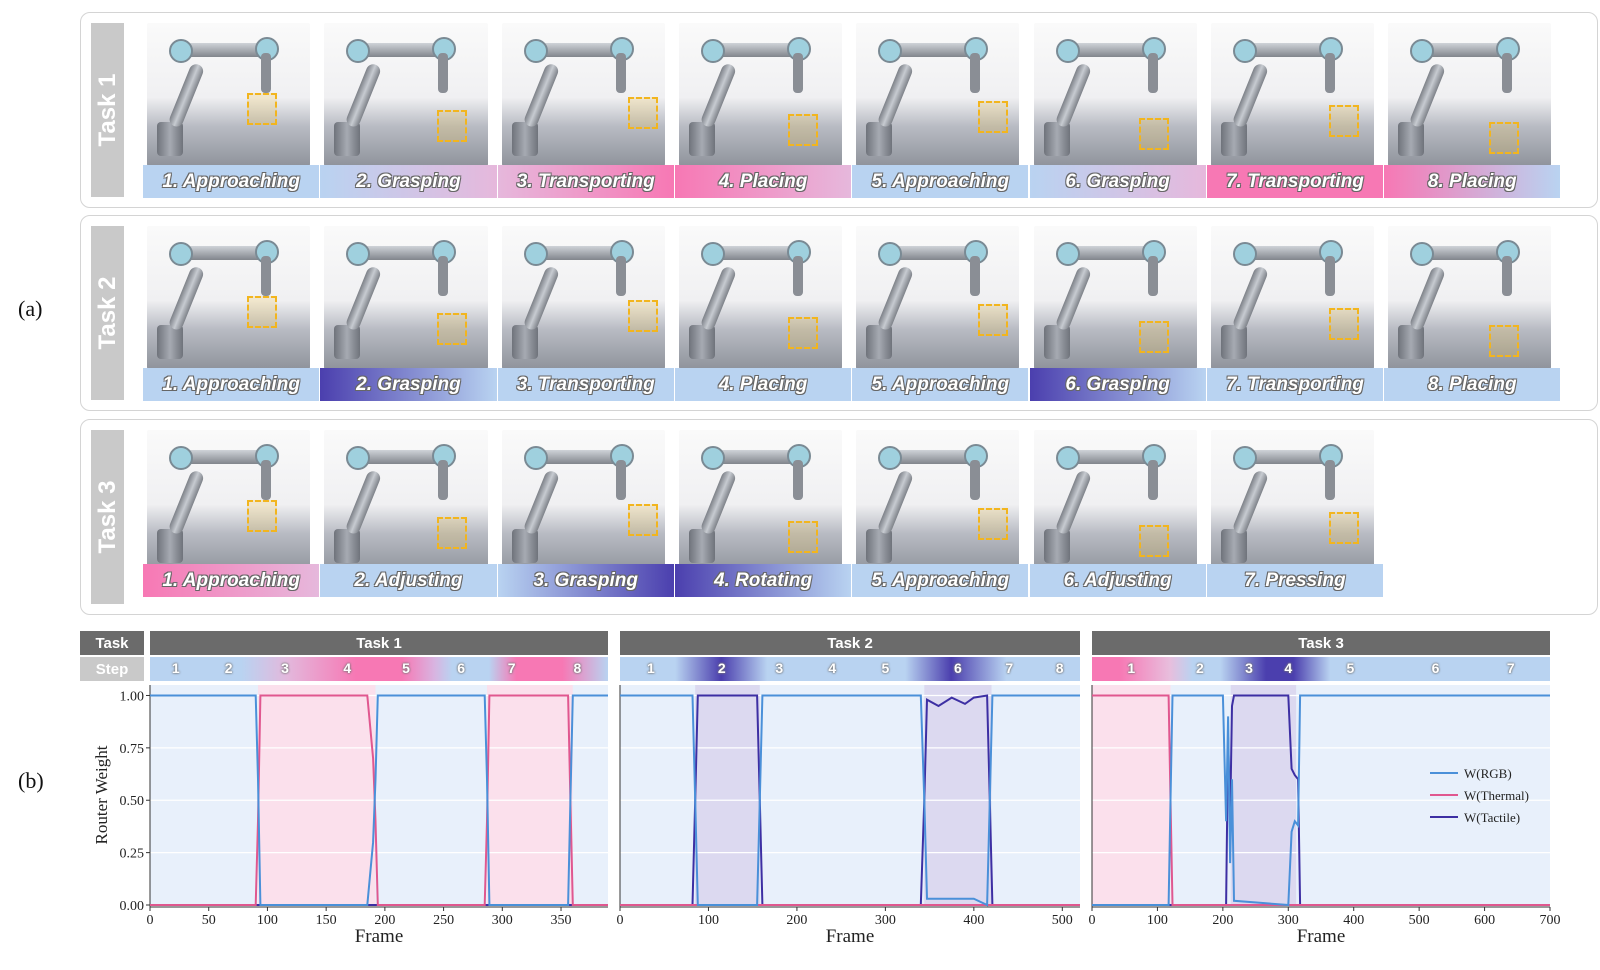 This screenshot has height=970, width=1600. Describe the element at coordinates (1550, 920) in the screenshot. I see `x-tick-label: 700` at that location.